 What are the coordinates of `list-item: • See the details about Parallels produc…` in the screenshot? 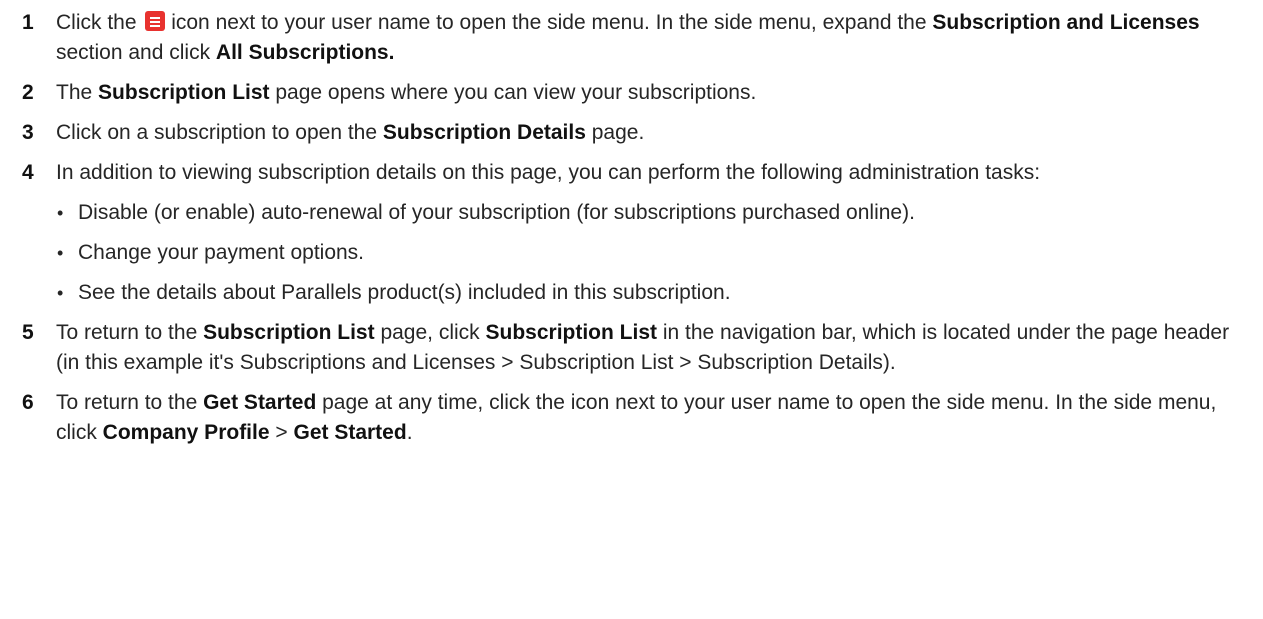 It's located at (631, 293).